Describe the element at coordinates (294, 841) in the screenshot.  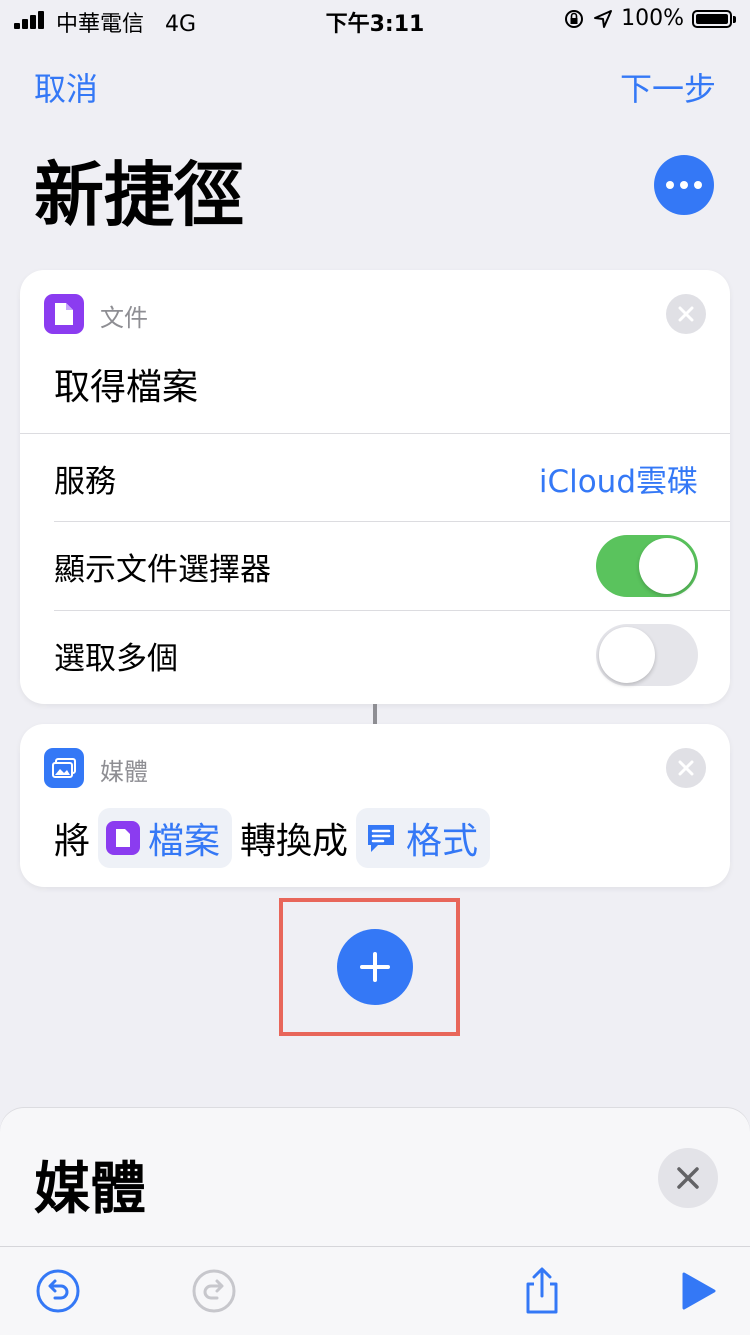
I see `sentence-middle: 轉換成` at that location.